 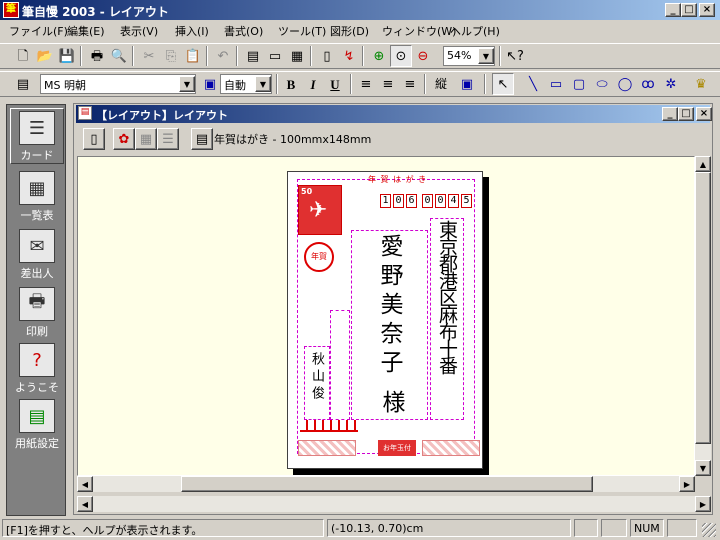 I want to click on menu-shapes: 図形(D), so click(x=349, y=31).